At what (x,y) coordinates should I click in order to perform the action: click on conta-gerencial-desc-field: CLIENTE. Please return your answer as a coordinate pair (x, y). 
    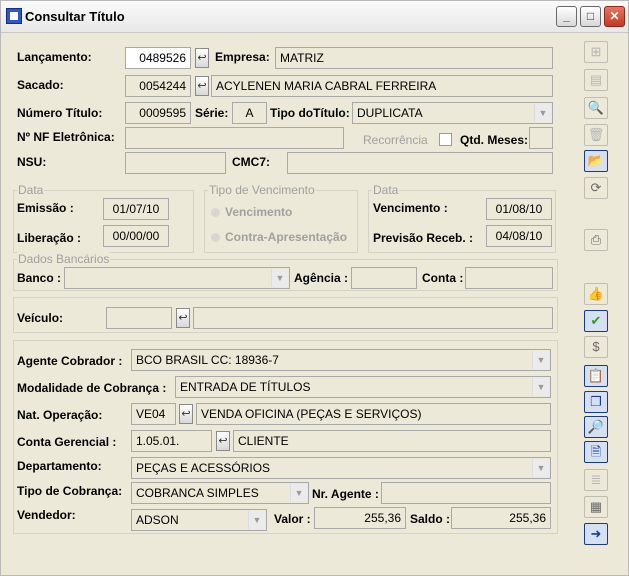
    Looking at the image, I should click on (392, 441).